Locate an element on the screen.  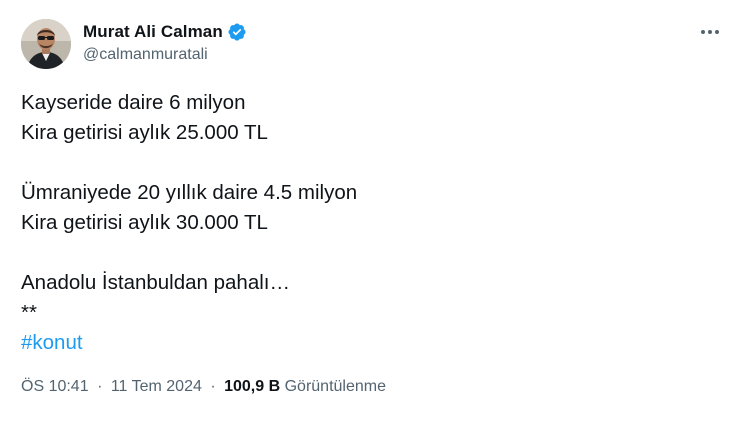
author-block: Murat Ali Calman @calmanmuratali is located at coordinates (165, 42).